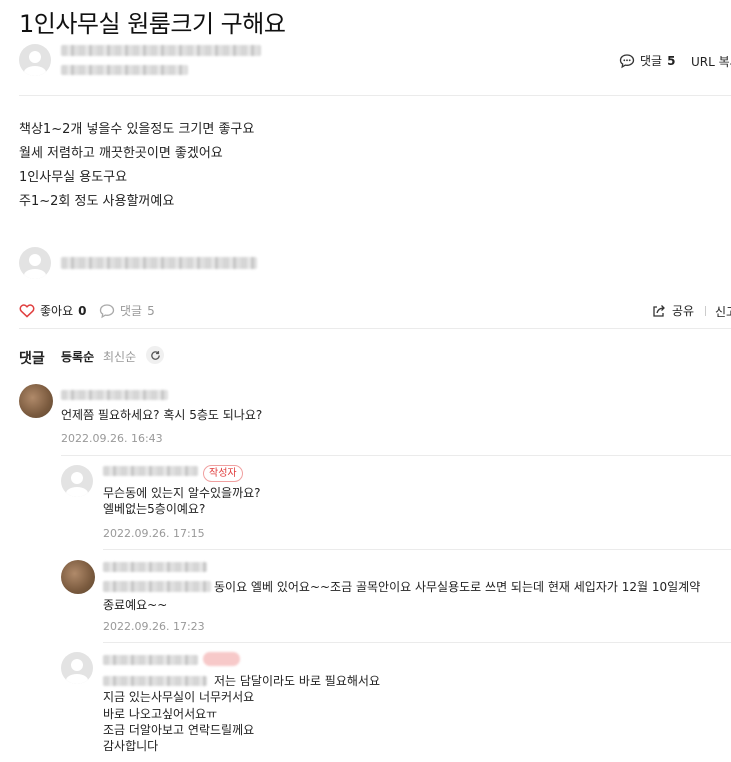 The image size is (731, 762). Describe the element at coordinates (223, 473) in the screenshot. I see `author-tag: 작성자` at that location.